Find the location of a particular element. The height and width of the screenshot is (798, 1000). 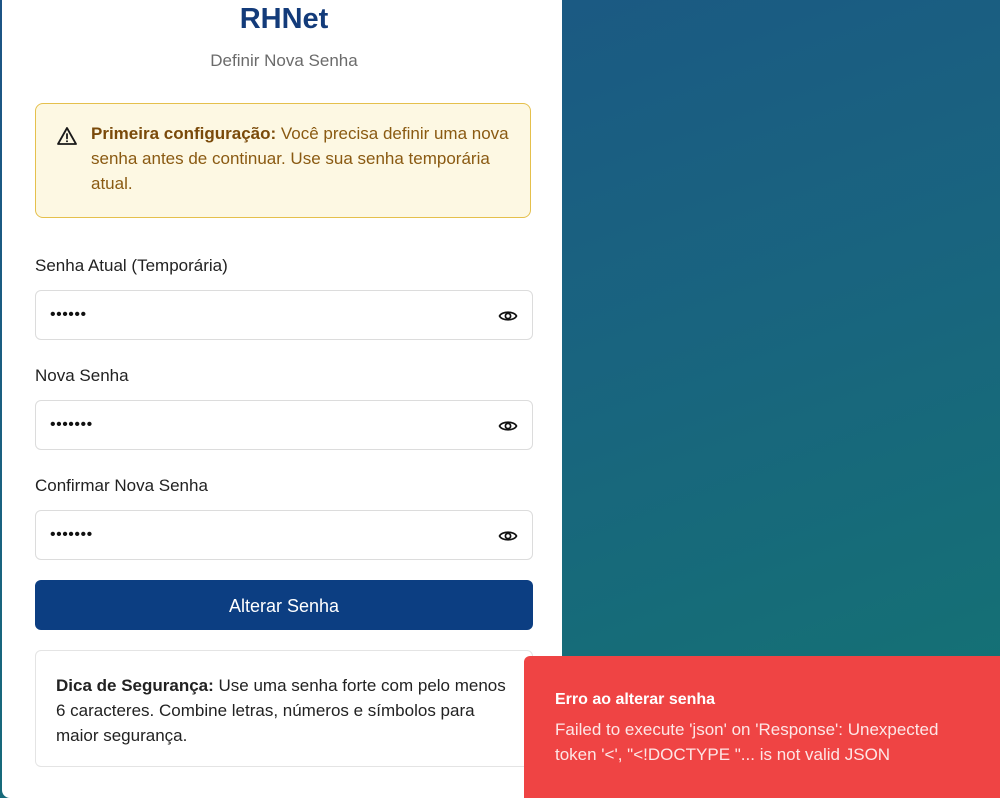

page-subtitle: Definir Nova Senha is located at coordinates (284, 60).